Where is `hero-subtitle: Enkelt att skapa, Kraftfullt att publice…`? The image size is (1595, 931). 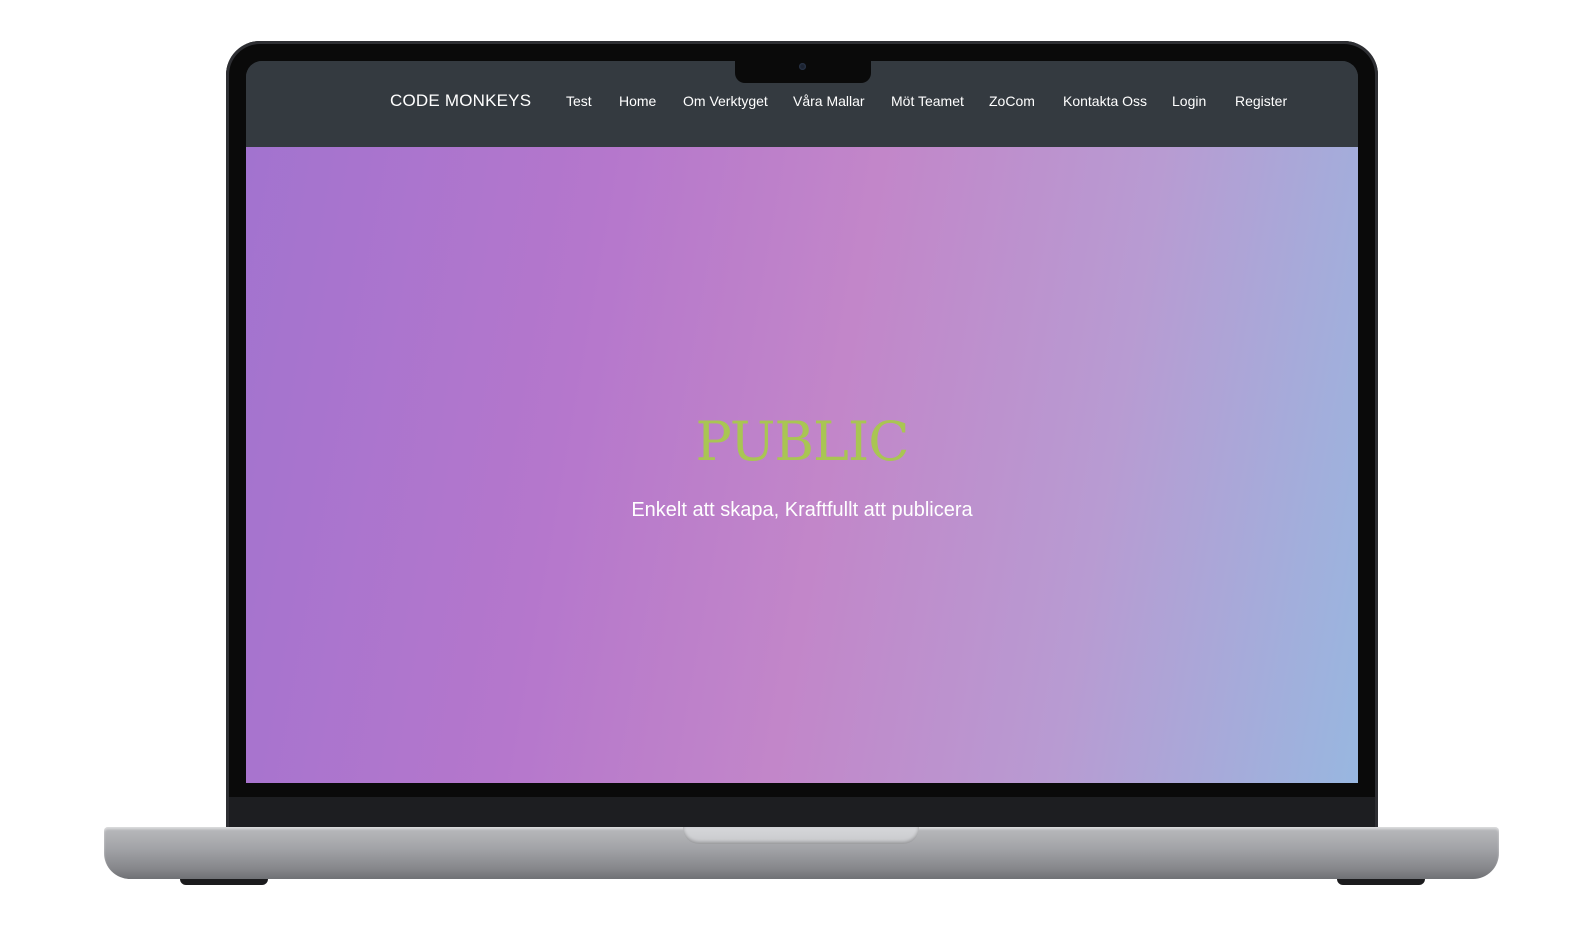 hero-subtitle: Enkelt att skapa, Kraftfullt att publice… is located at coordinates (802, 510).